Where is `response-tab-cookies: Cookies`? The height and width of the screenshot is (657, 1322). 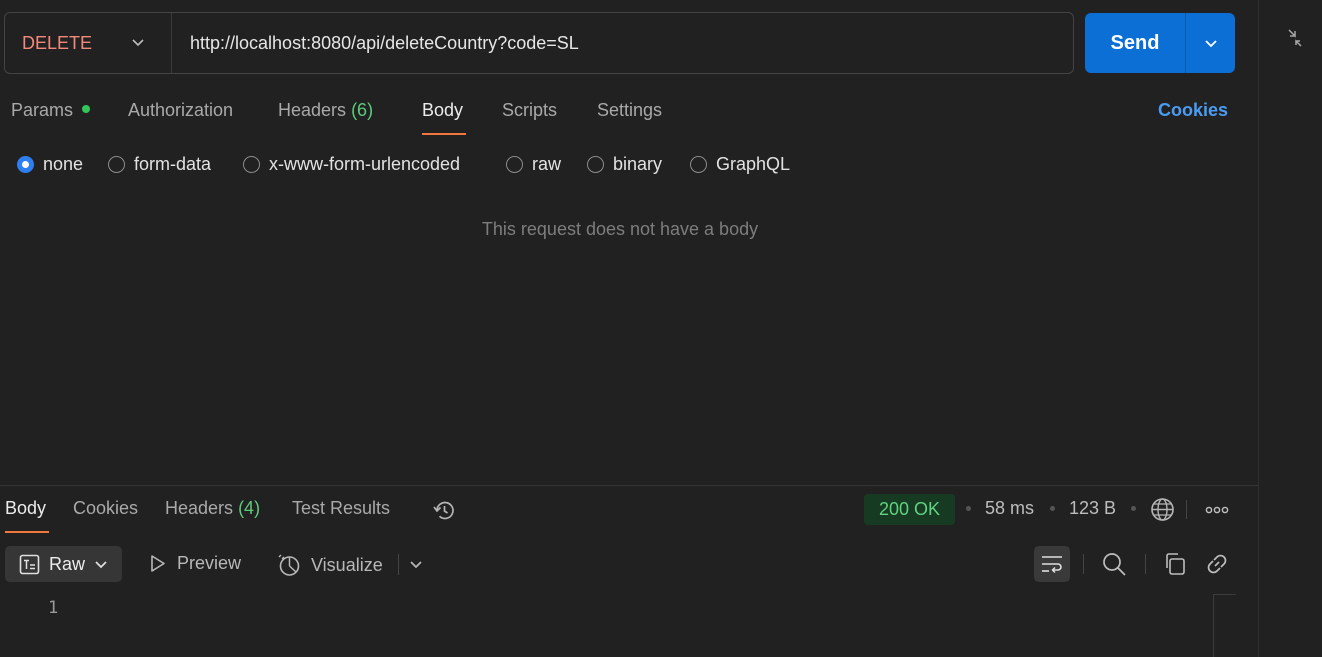
response-tab-cookies: Cookies is located at coordinates (105, 508).